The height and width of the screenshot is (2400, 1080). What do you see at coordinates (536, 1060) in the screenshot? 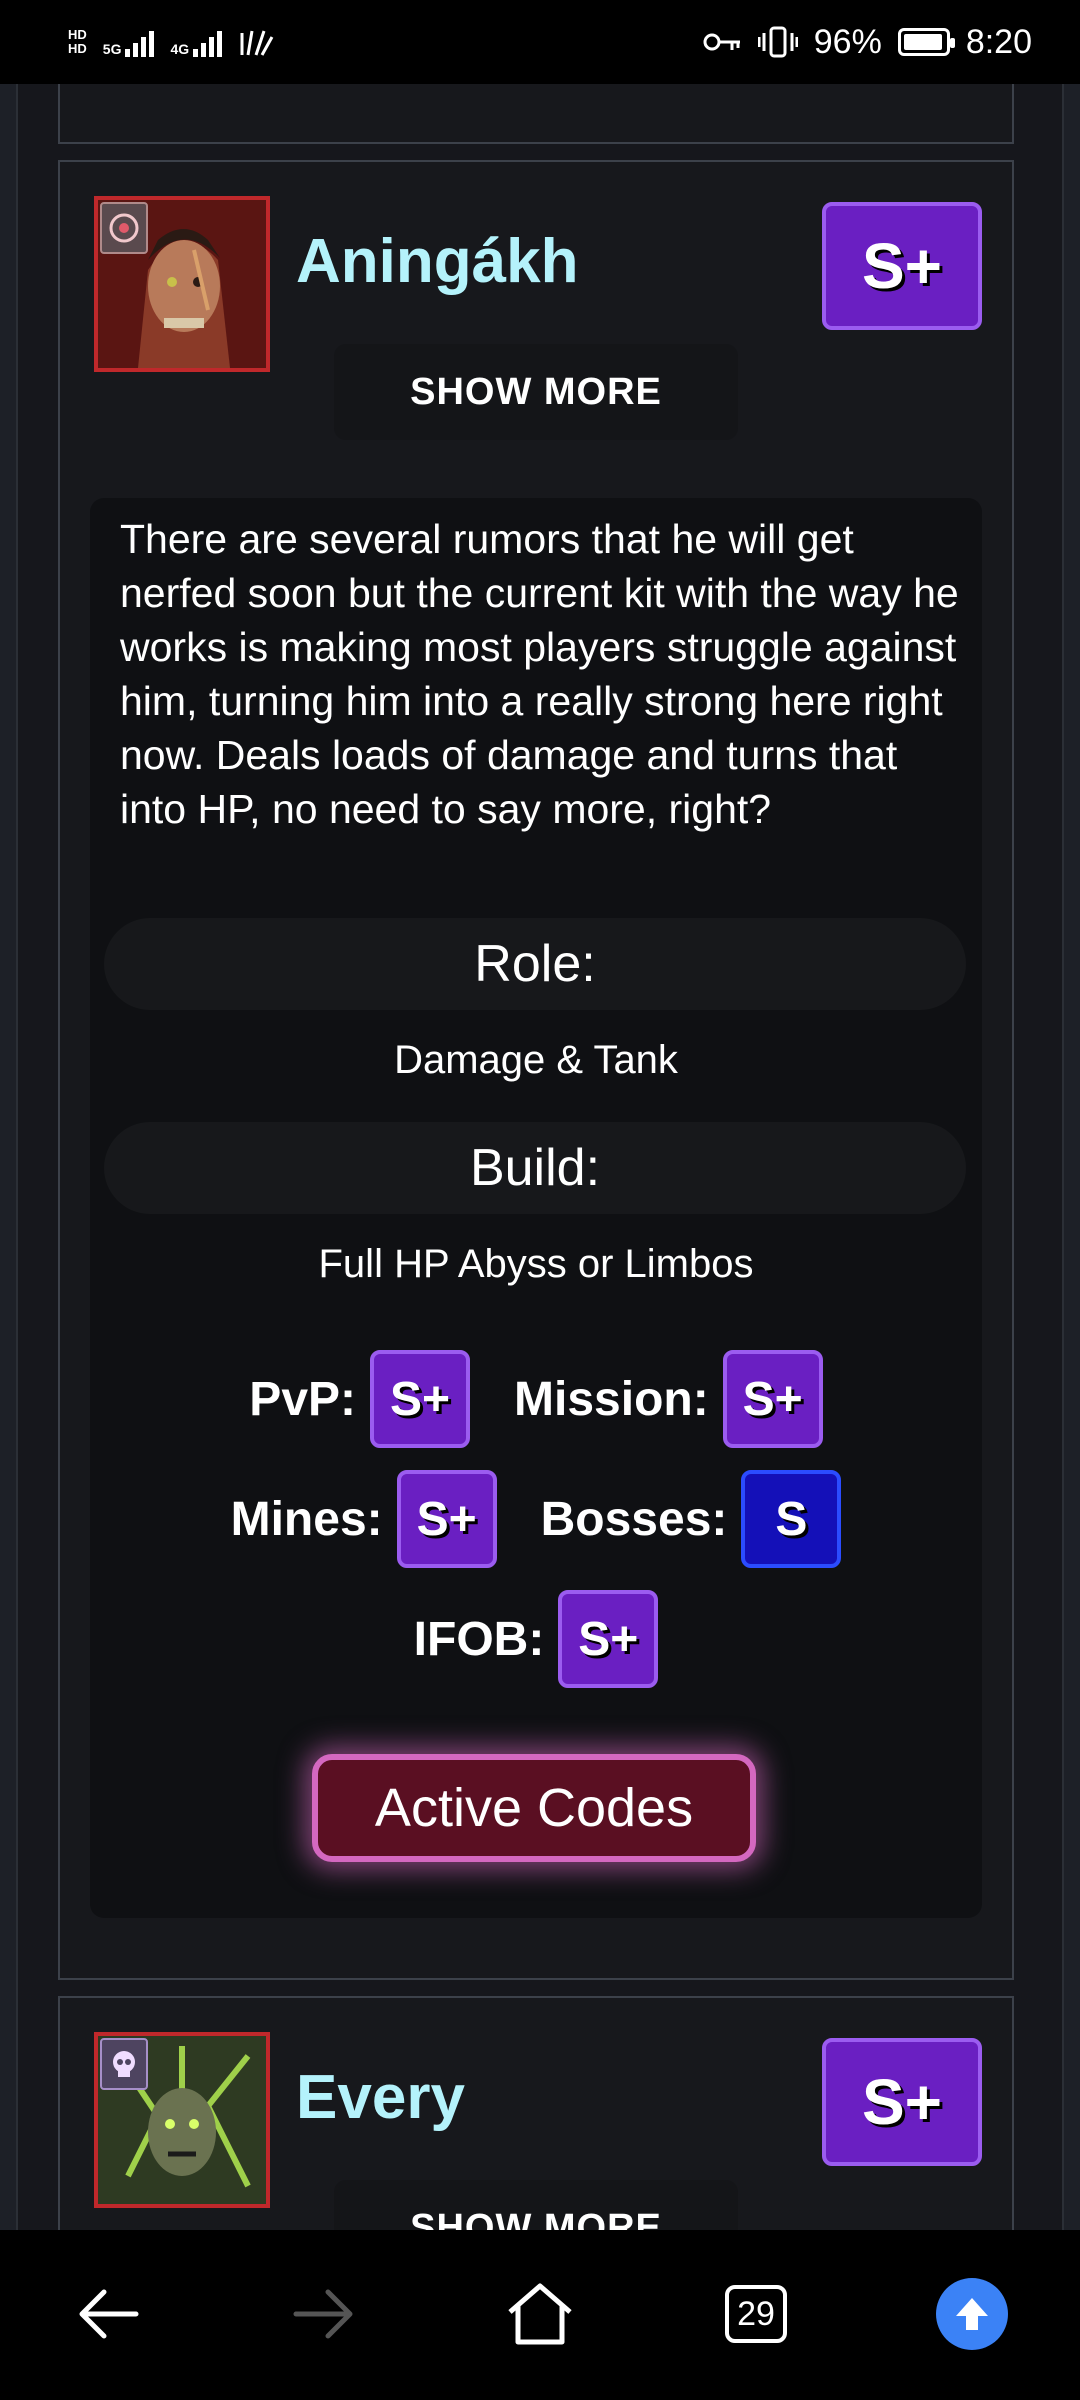
I see `role-value: Damage & Tank` at bounding box center [536, 1060].